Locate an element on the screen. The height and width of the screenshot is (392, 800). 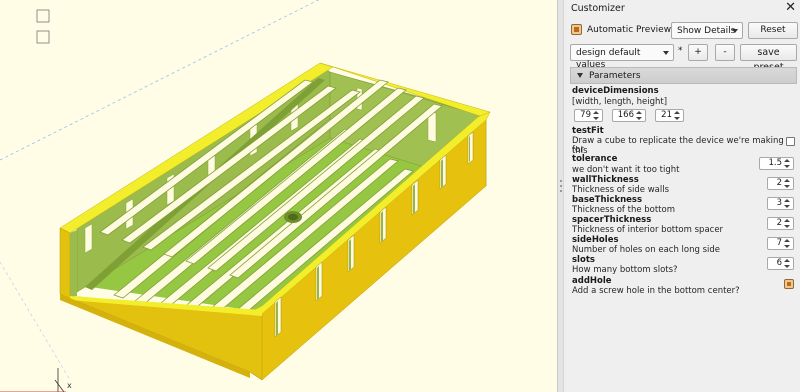
add-preset-button: + is located at coordinates (698, 52).